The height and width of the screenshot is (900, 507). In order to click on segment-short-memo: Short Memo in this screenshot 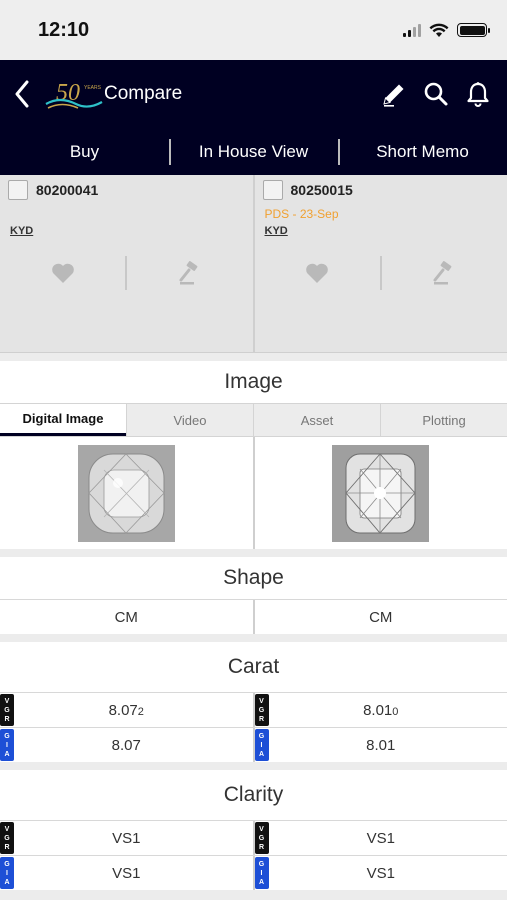, I will do `click(422, 151)`.